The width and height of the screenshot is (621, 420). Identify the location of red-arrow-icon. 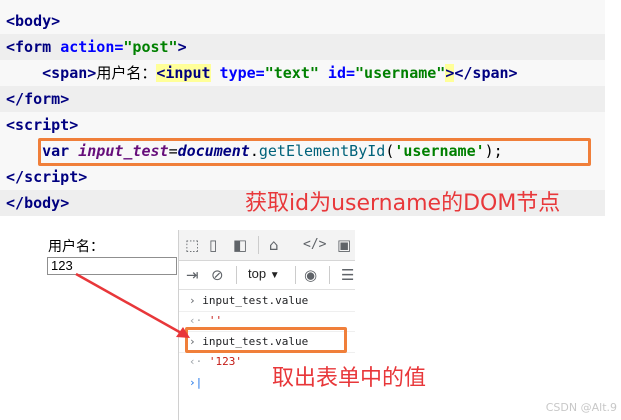
(132, 305).